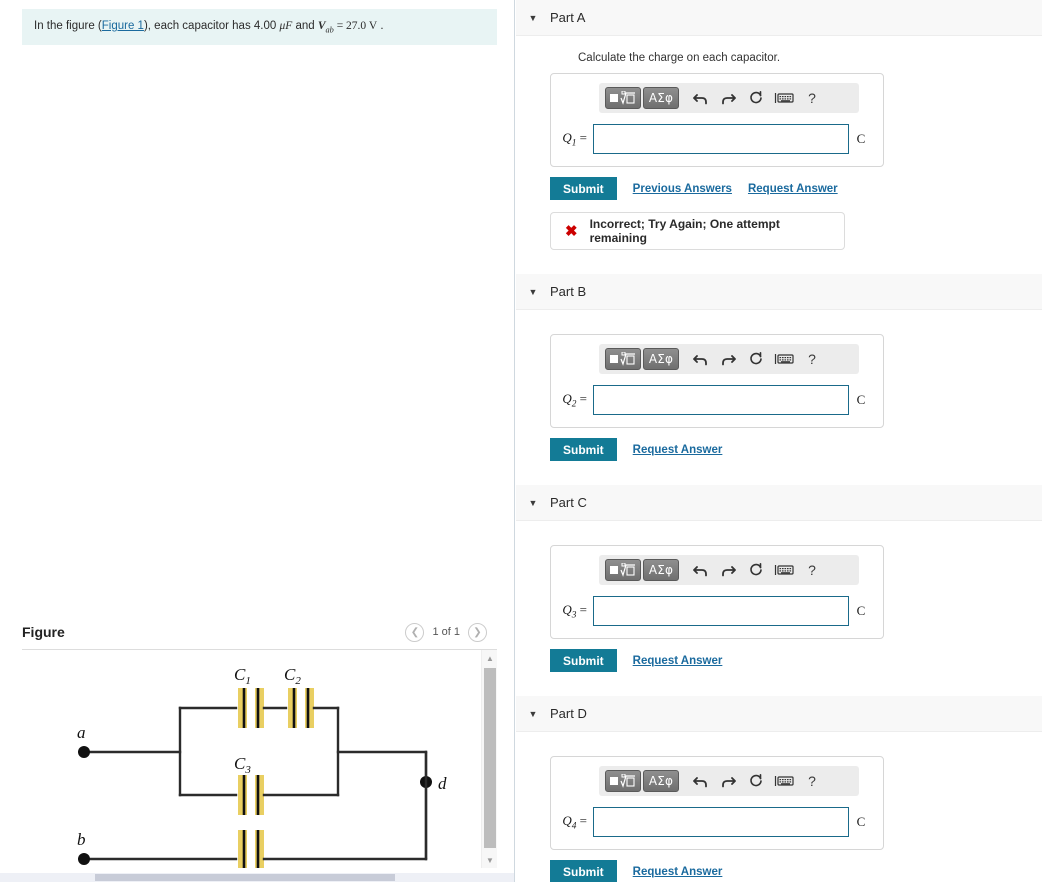  Describe the element at coordinates (571, 231) in the screenshot. I see `incorrect-x-icon: ✖` at that location.